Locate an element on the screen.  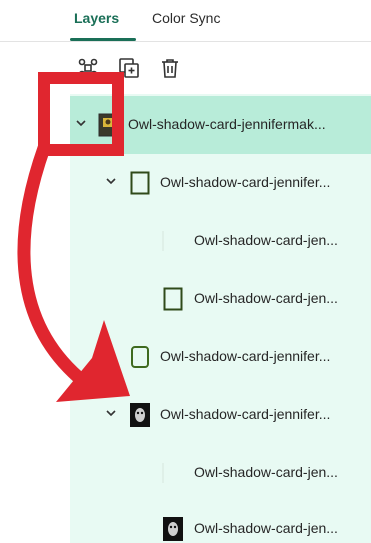
group-layers-icon is located at coordinates (88, 68).